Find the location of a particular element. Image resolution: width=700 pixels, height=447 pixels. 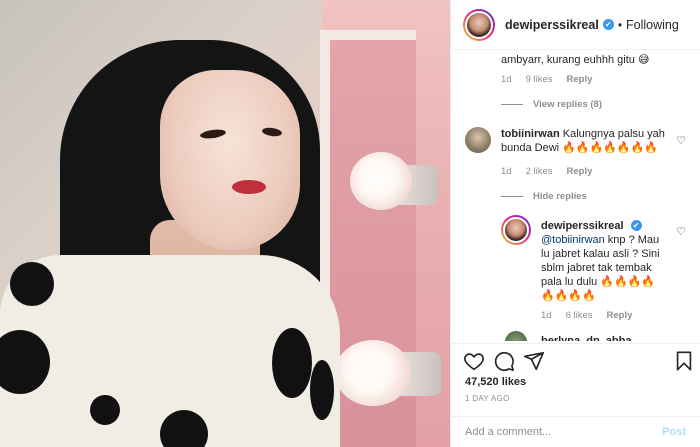

view-replies-label: View replies (8) is located at coordinates (567, 104).